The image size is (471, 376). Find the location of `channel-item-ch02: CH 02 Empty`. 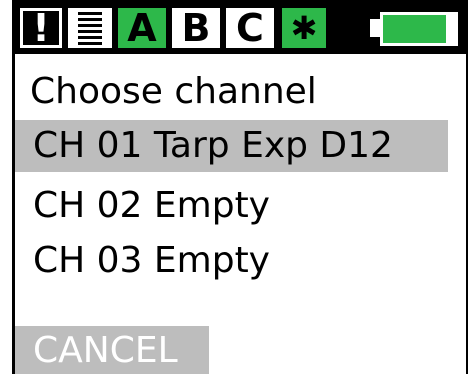

channel-item-ch02: CH 02 Empty is located at coordinates (231, 206).